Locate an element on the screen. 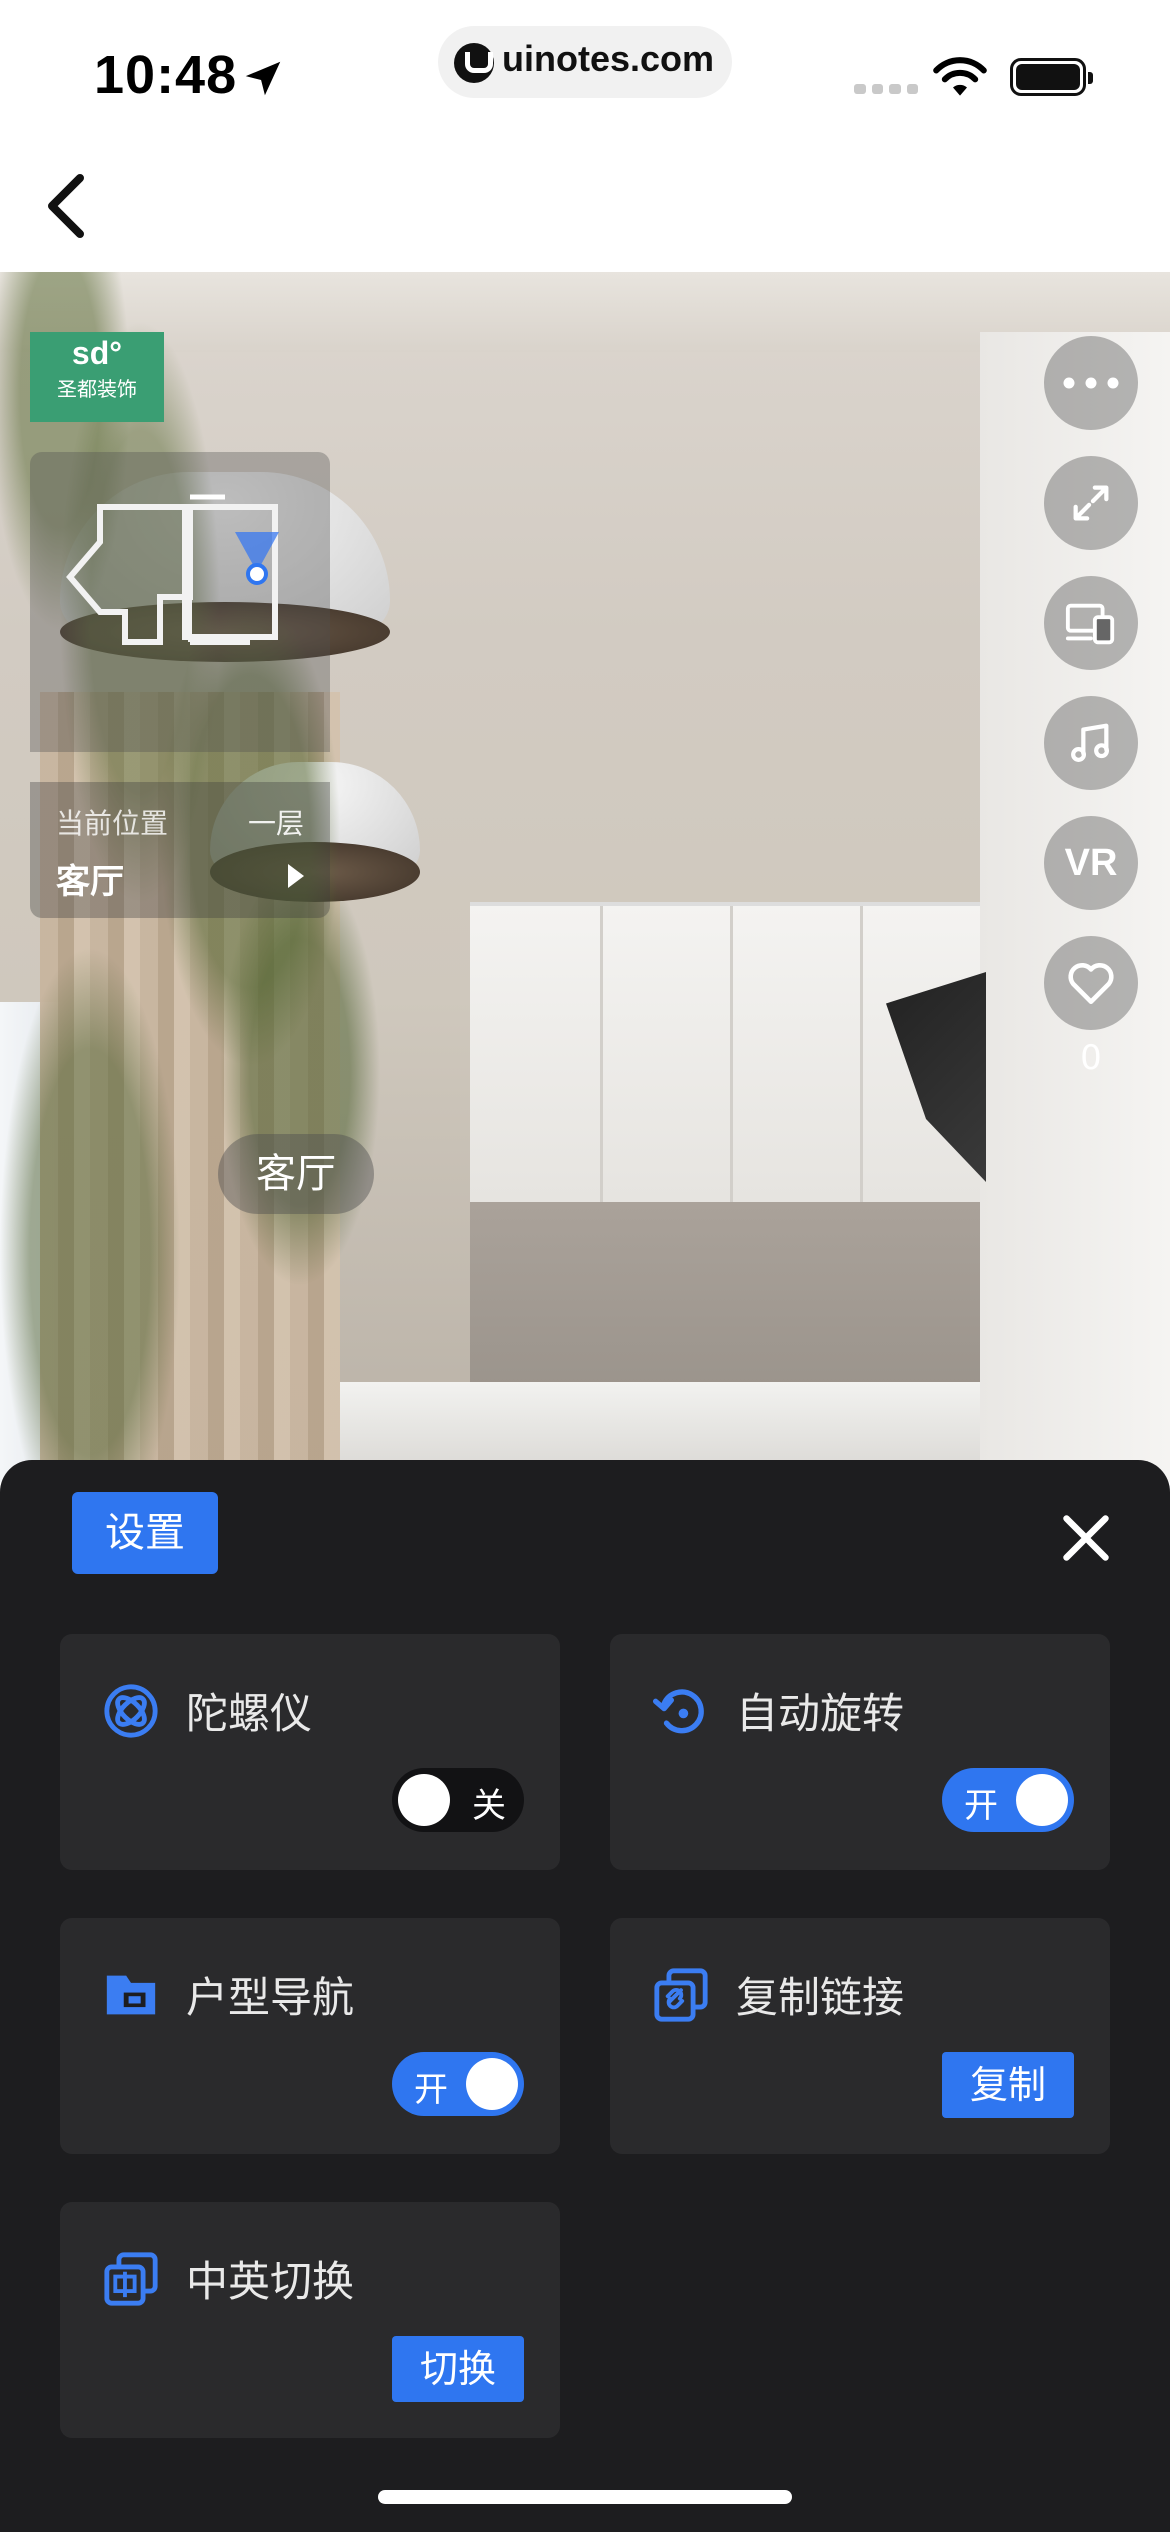 The height and width of the screenshot is (2532, 1170). auto-rotate-icon is located at coordinates (678, 1711).